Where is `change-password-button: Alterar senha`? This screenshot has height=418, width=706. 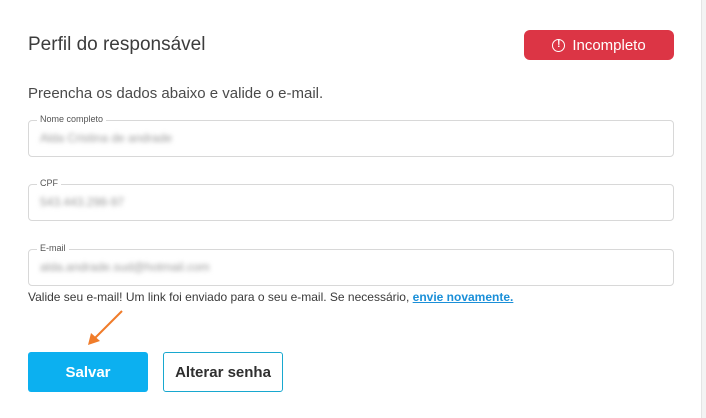 change-password-button: Alterar senha is located at coordinates (223, 372).